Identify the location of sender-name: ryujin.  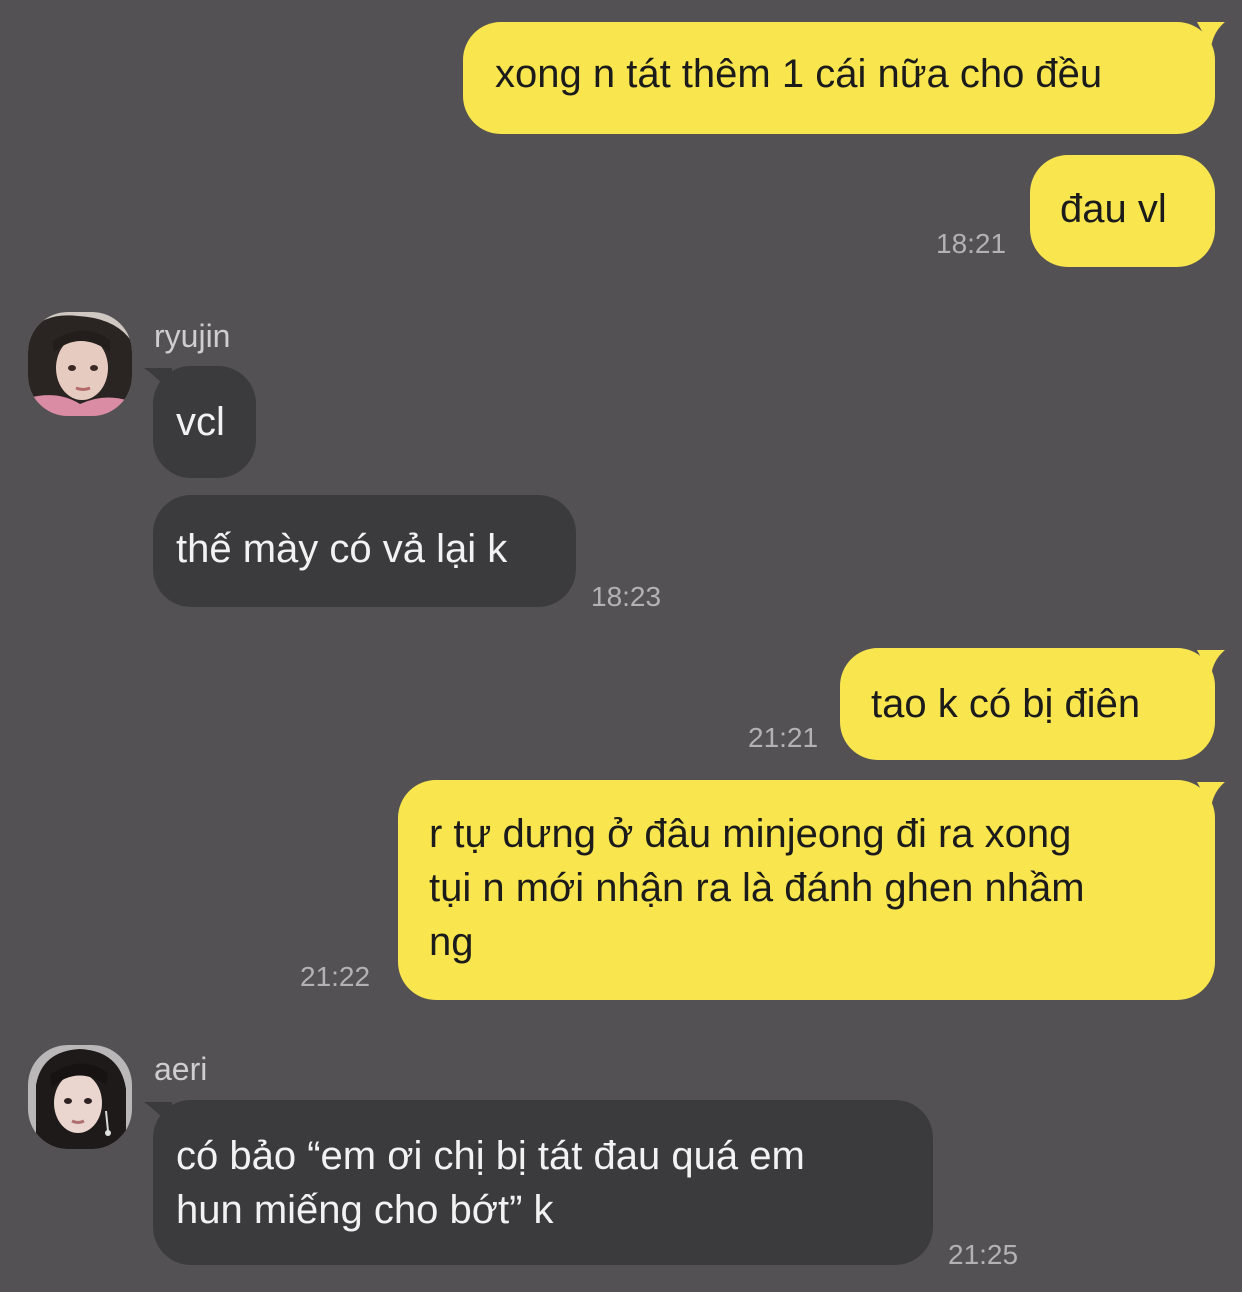
(192, 336).